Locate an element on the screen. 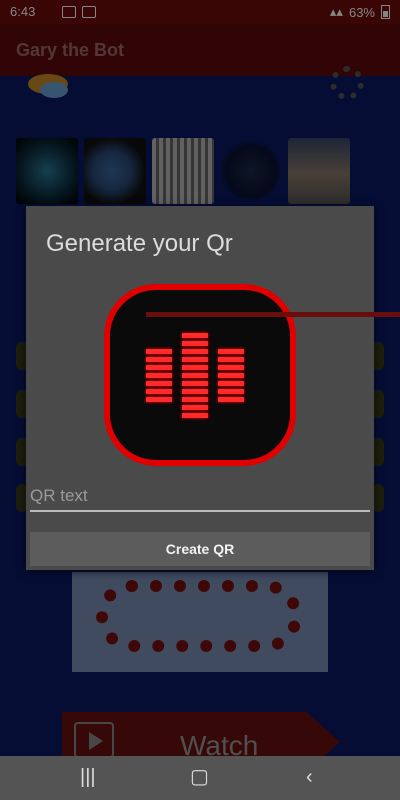 The image size is (400, 800). system-nav-bar: ||| ▢ ‹ is located at coordinates (200, 778).